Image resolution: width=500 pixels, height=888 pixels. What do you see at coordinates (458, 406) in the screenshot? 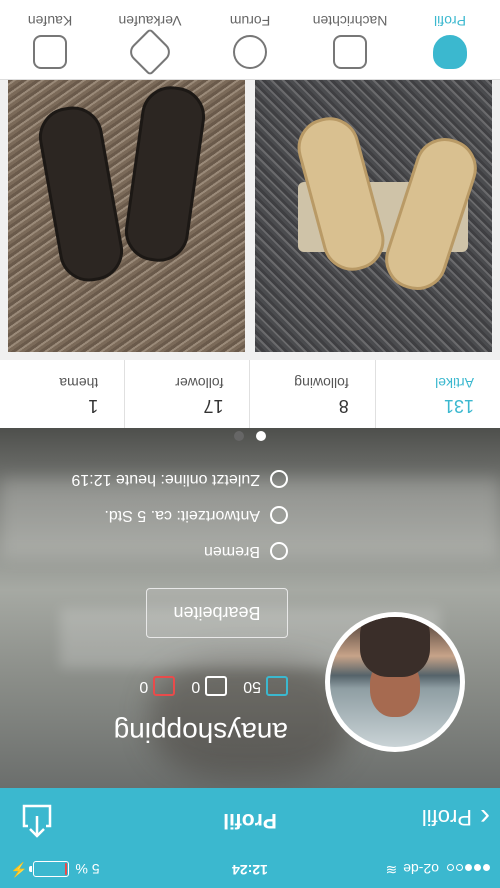
I see `stat-value: 131` at bounding box center [458, 406].